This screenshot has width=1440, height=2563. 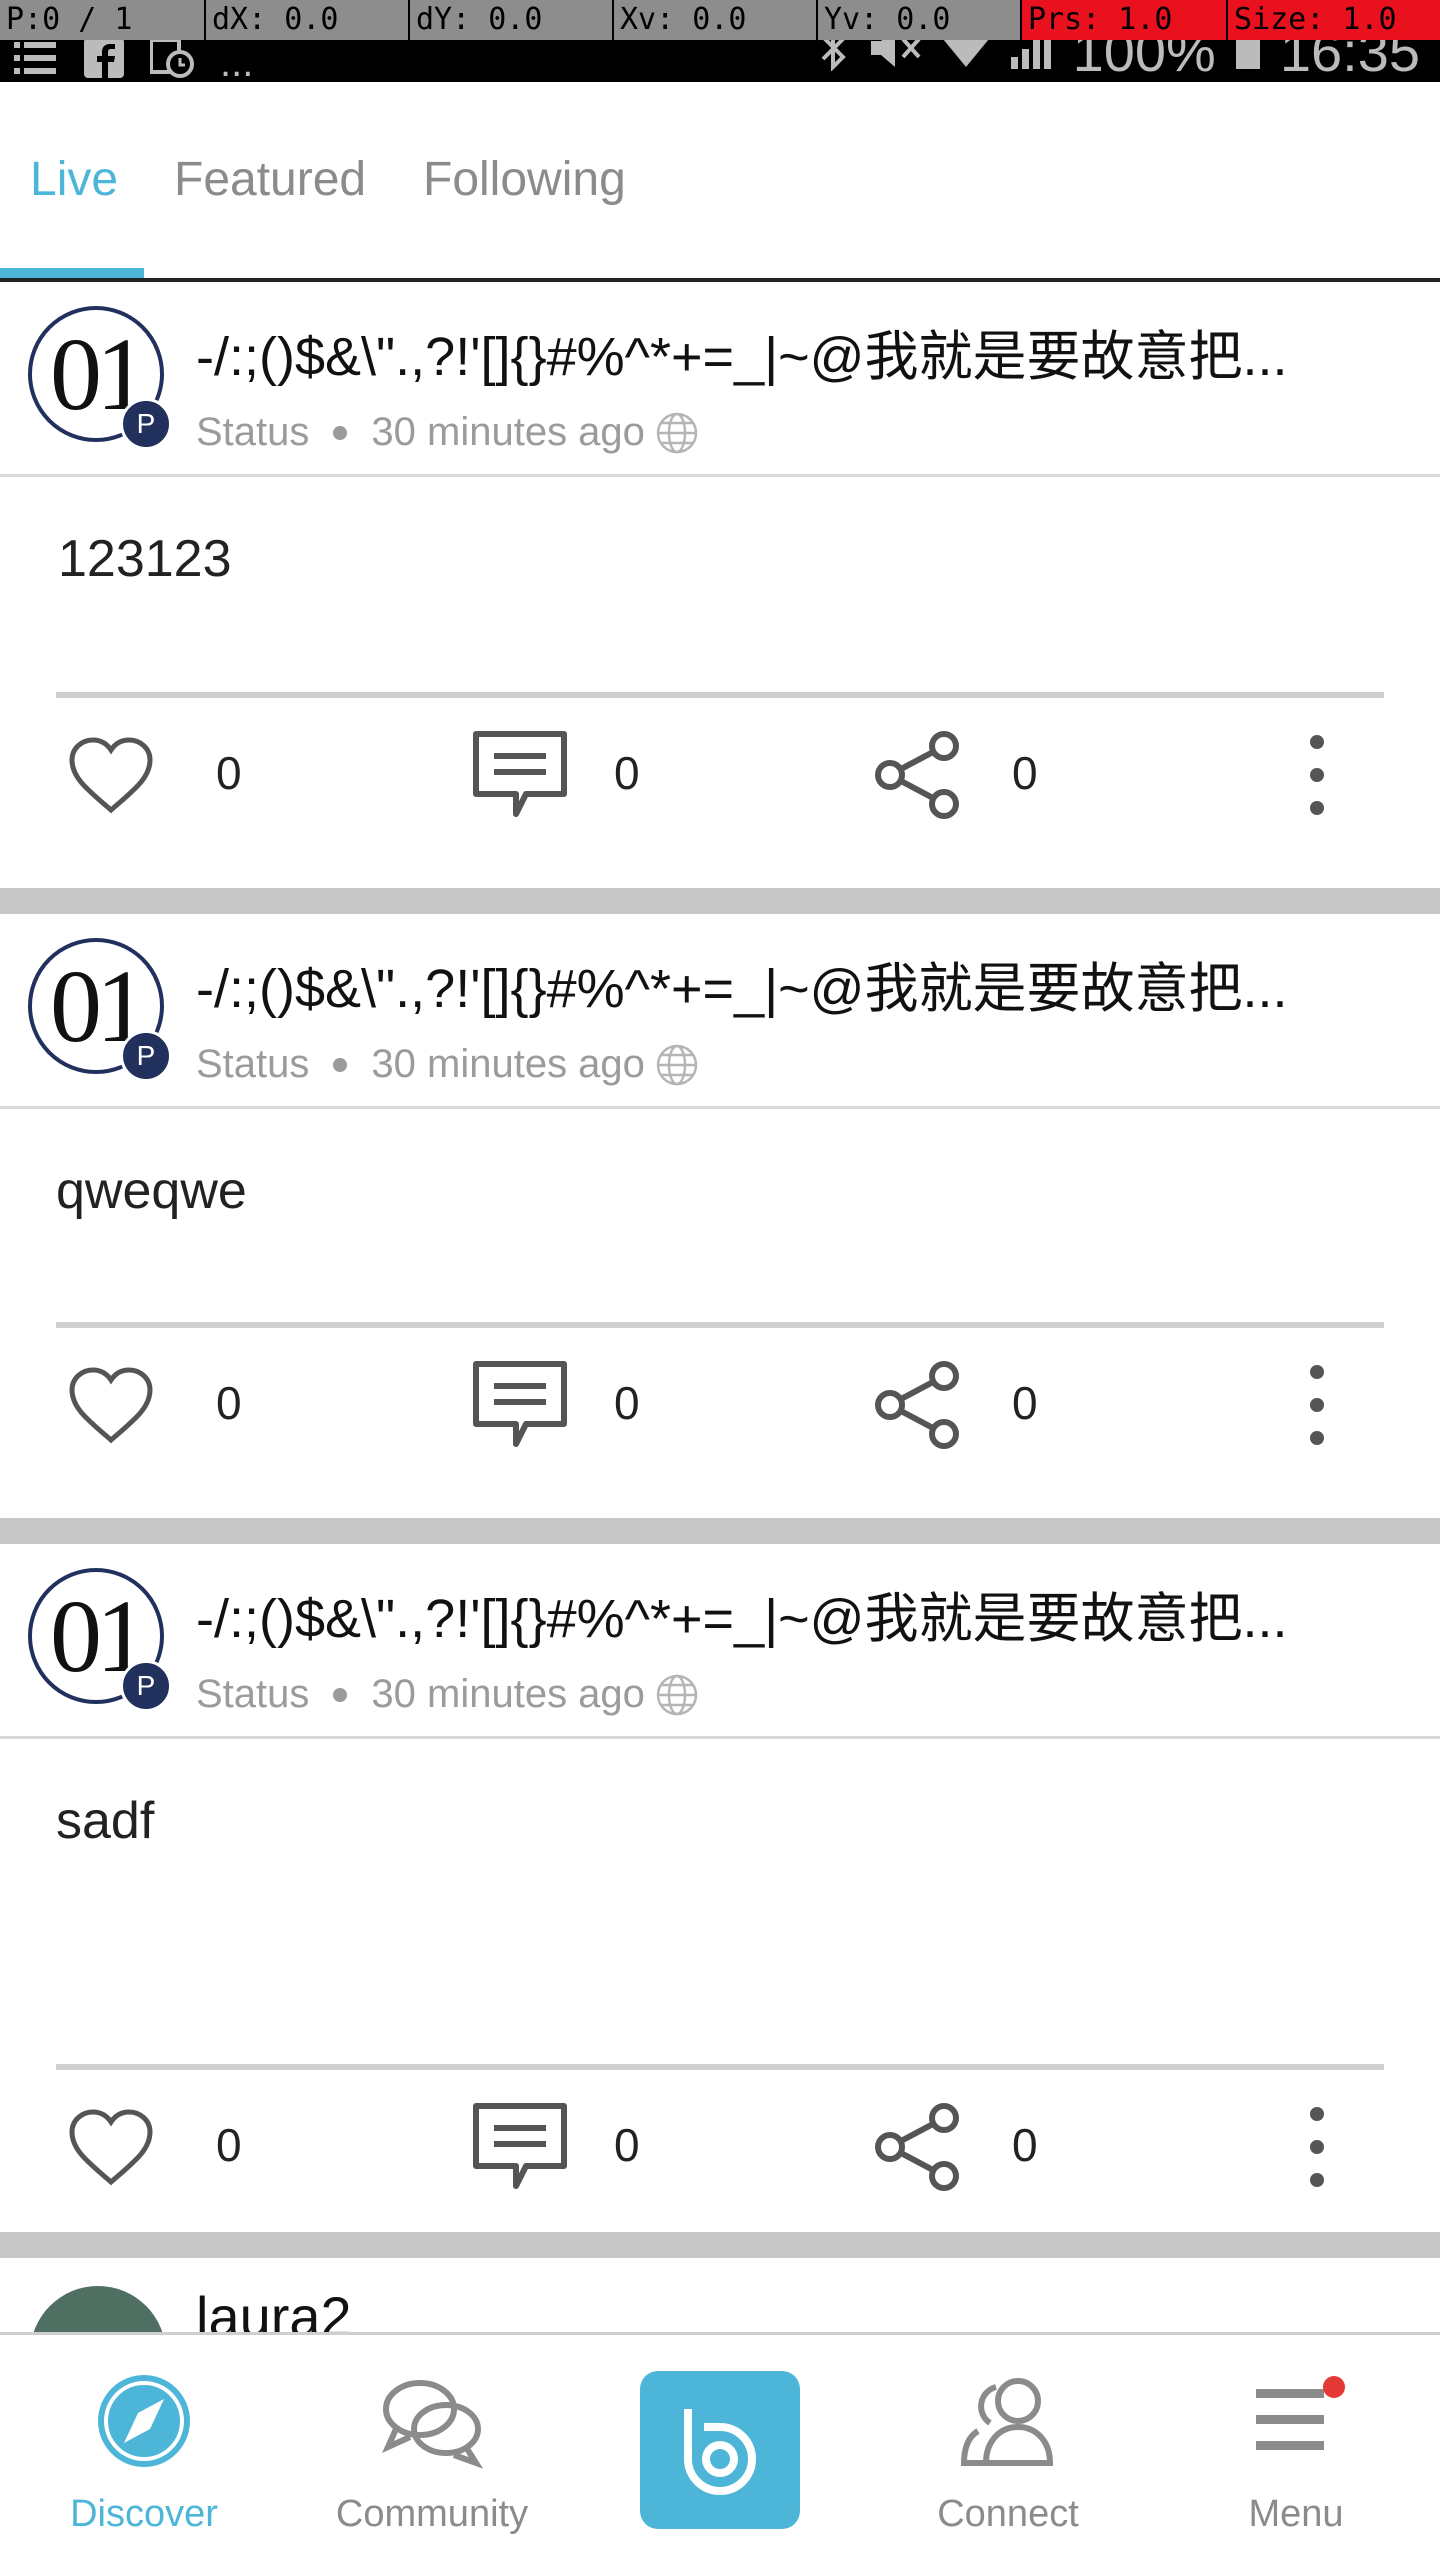 What do you see at coordinates (1300, 2413) in the screenshot?
I see `hamburger-icon` at bounding box center [1300, 2413].